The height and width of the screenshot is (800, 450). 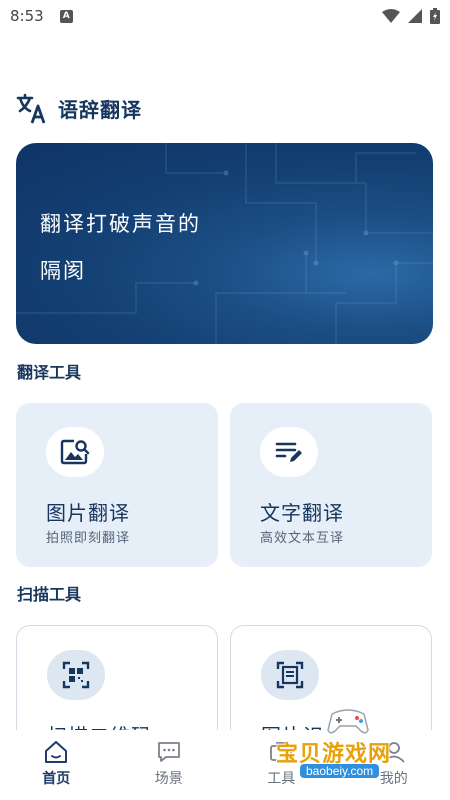 What do you see at coordinates (415, 16) in the screenshot?
I see `cell-signal-icon` at bounding box center [415, 16].